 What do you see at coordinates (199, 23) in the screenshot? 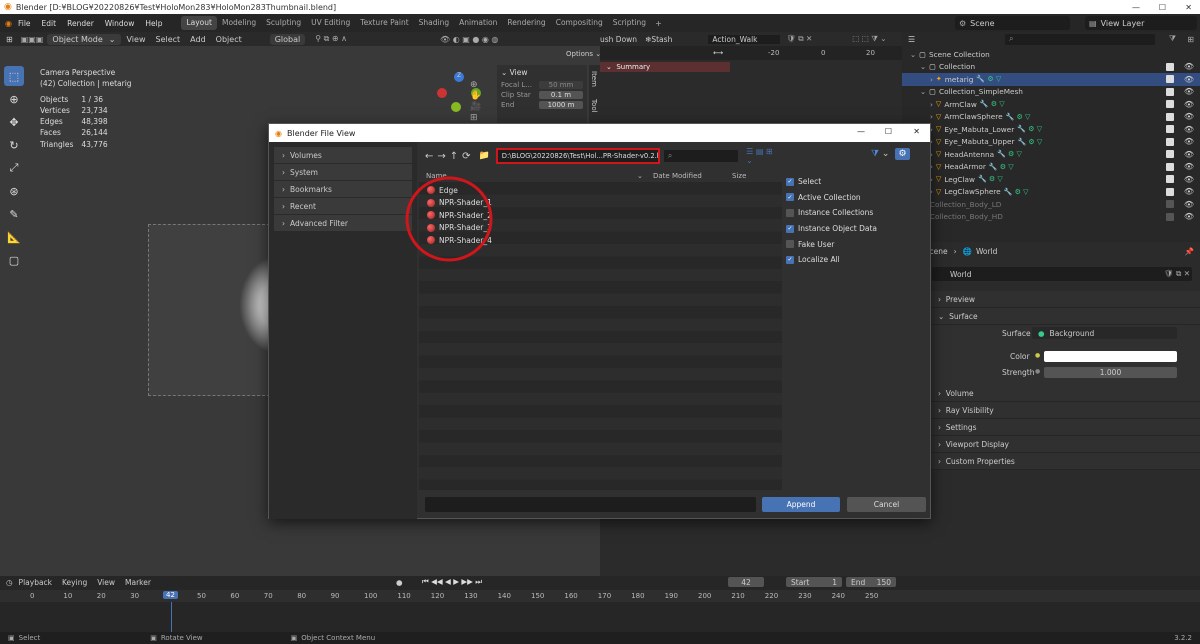
I see `tab-layout: Layout` at bounding box center [199, 23].